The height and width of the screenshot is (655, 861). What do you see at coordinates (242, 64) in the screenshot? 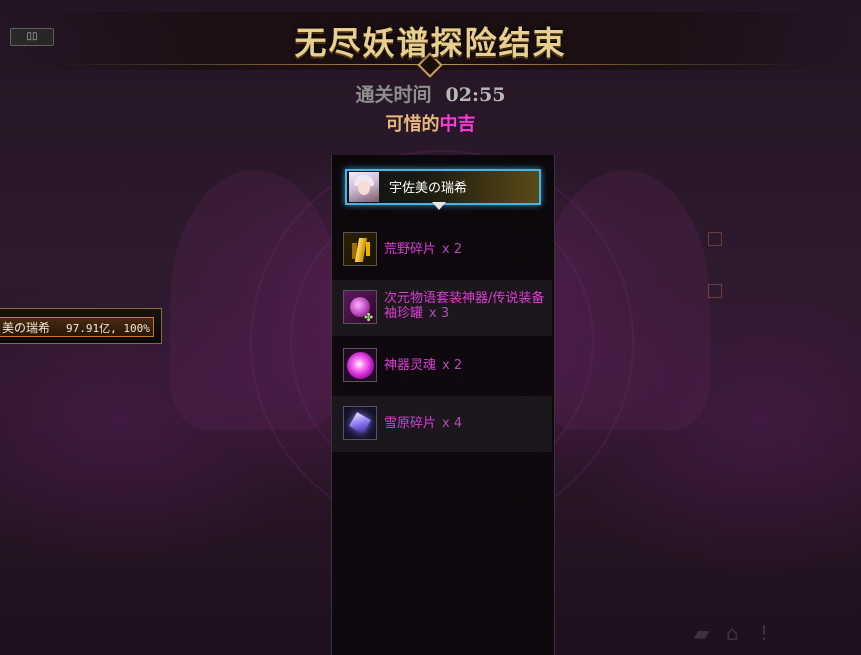
I see `title-divider-left` at bounding box center [242, 64].